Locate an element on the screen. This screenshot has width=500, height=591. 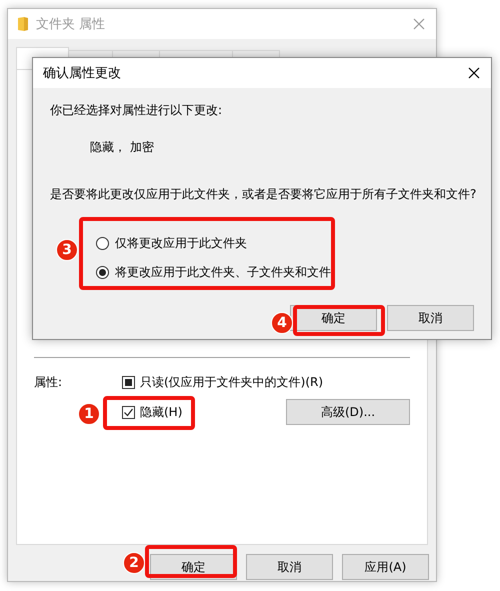
checkbox-label: 隐藏(H) is located at coordinates (161, 412).